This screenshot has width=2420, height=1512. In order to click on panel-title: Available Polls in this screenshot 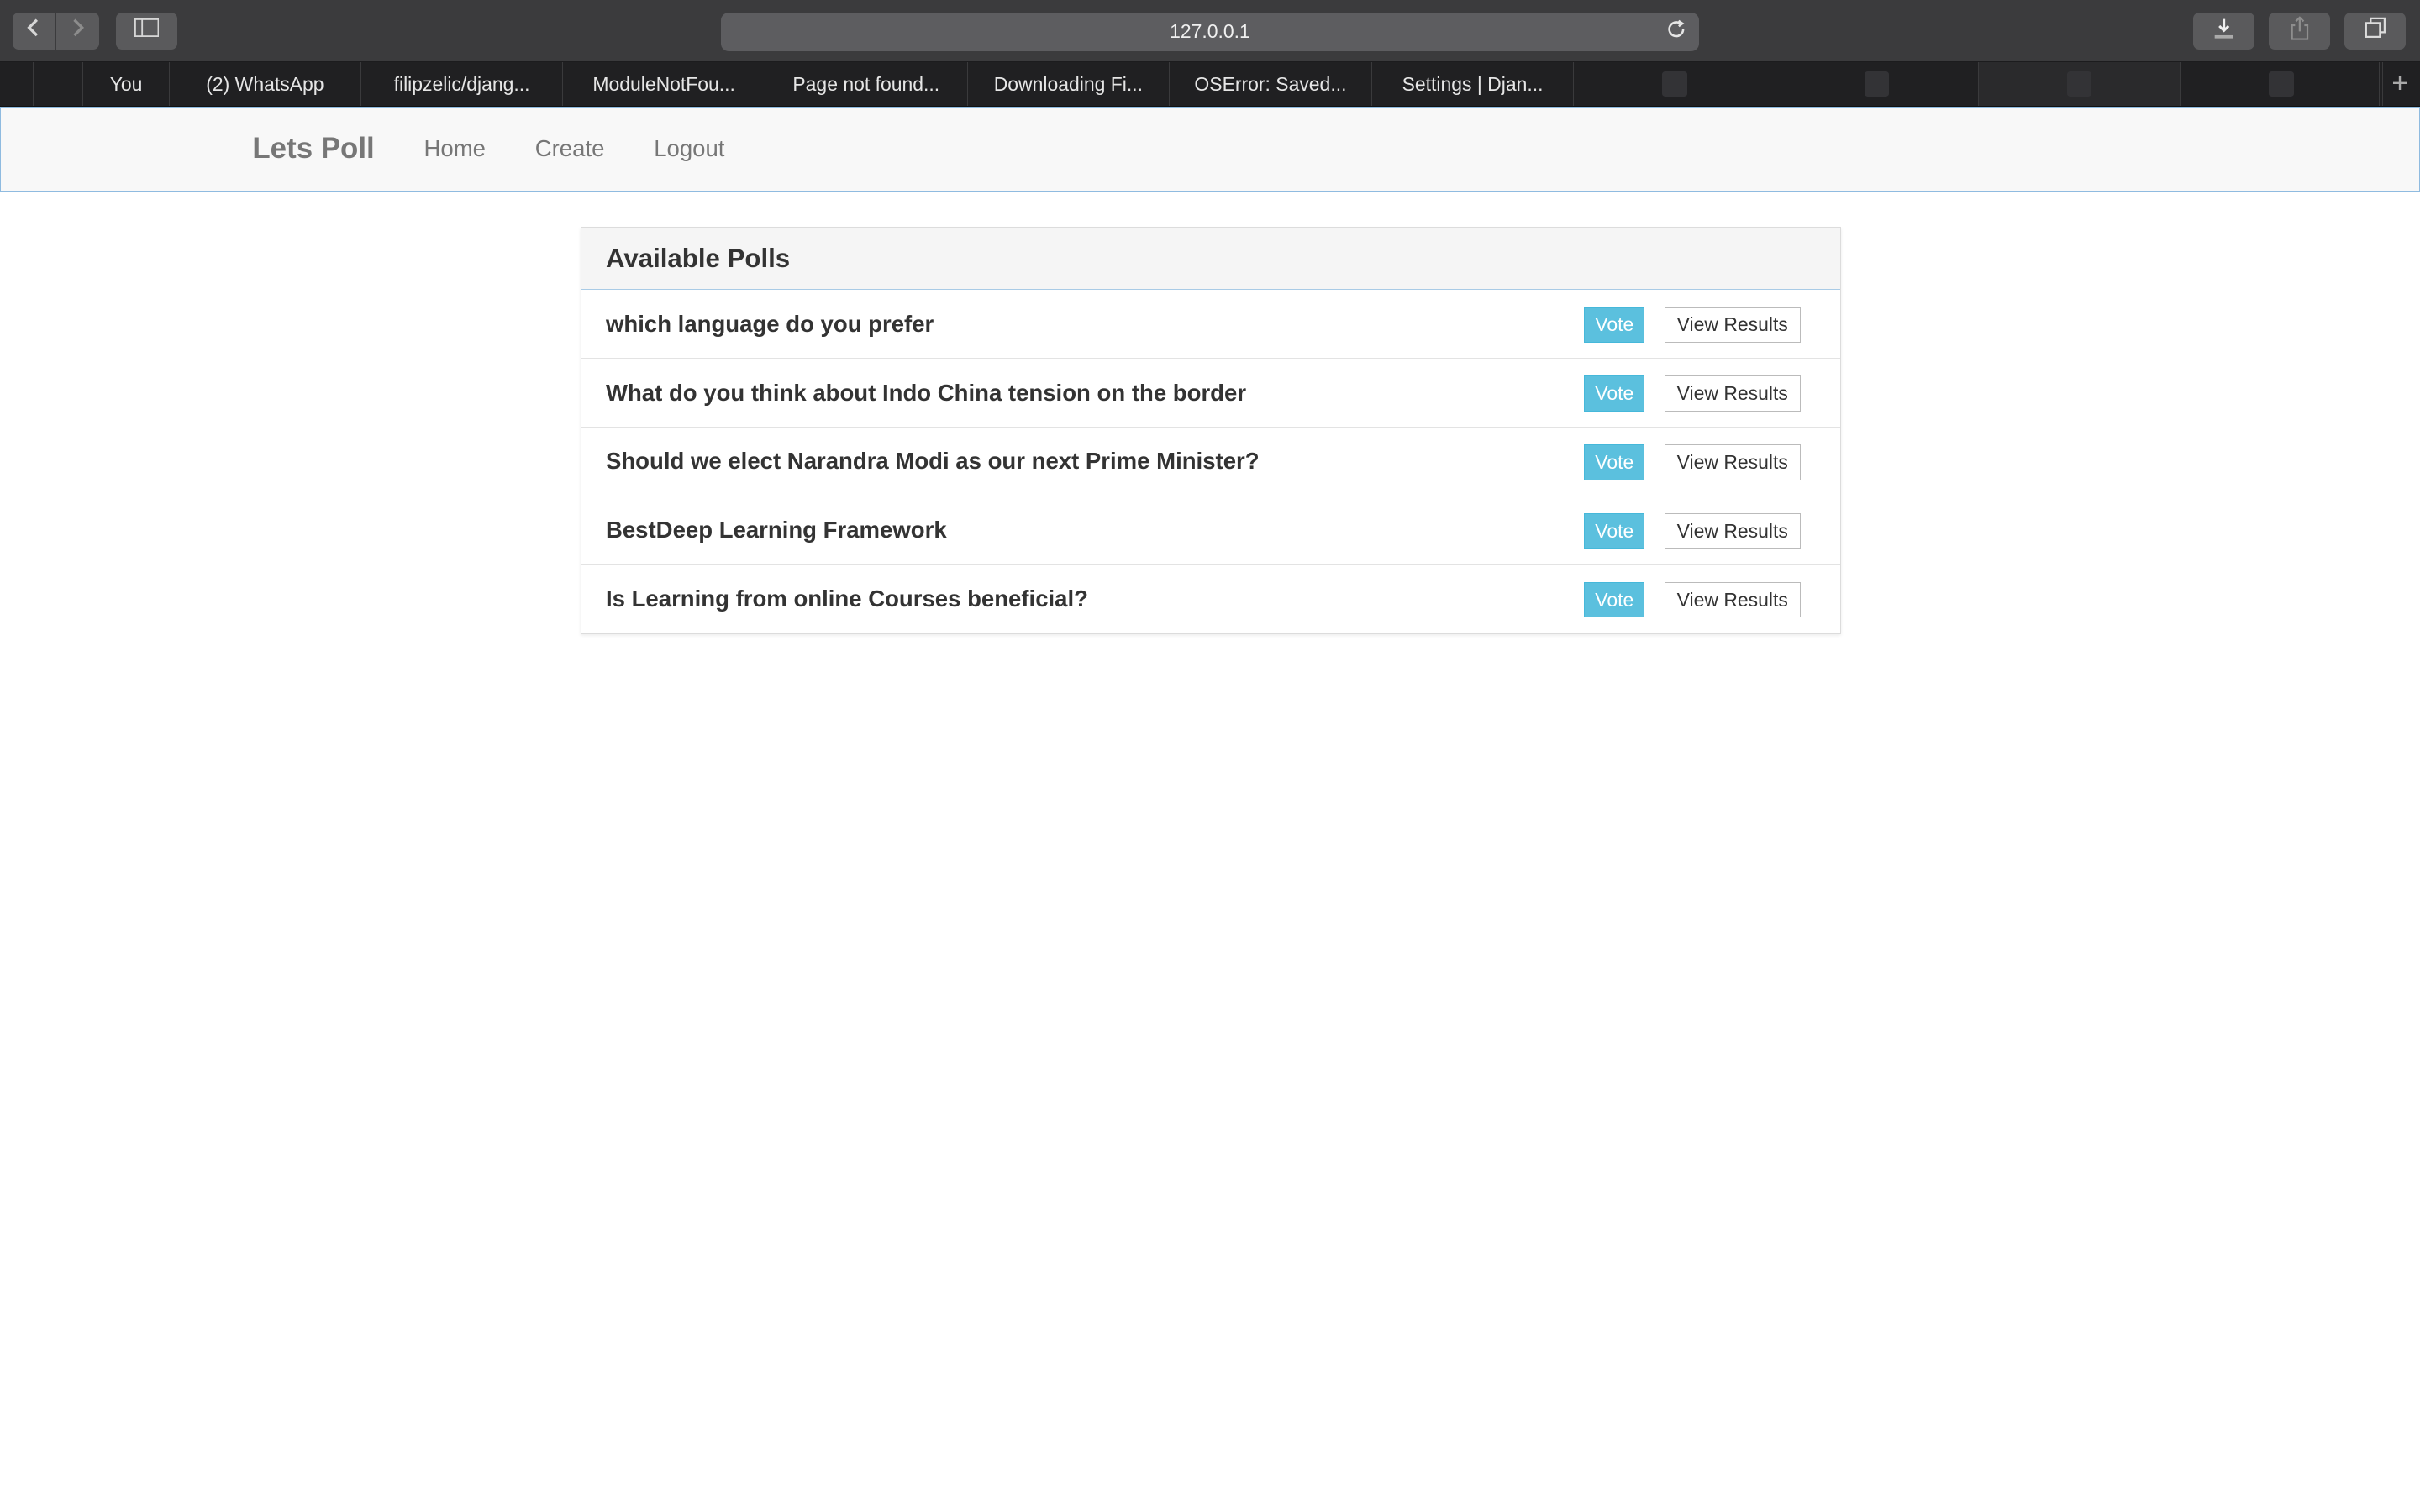, I will do `click(1211, 259)`.